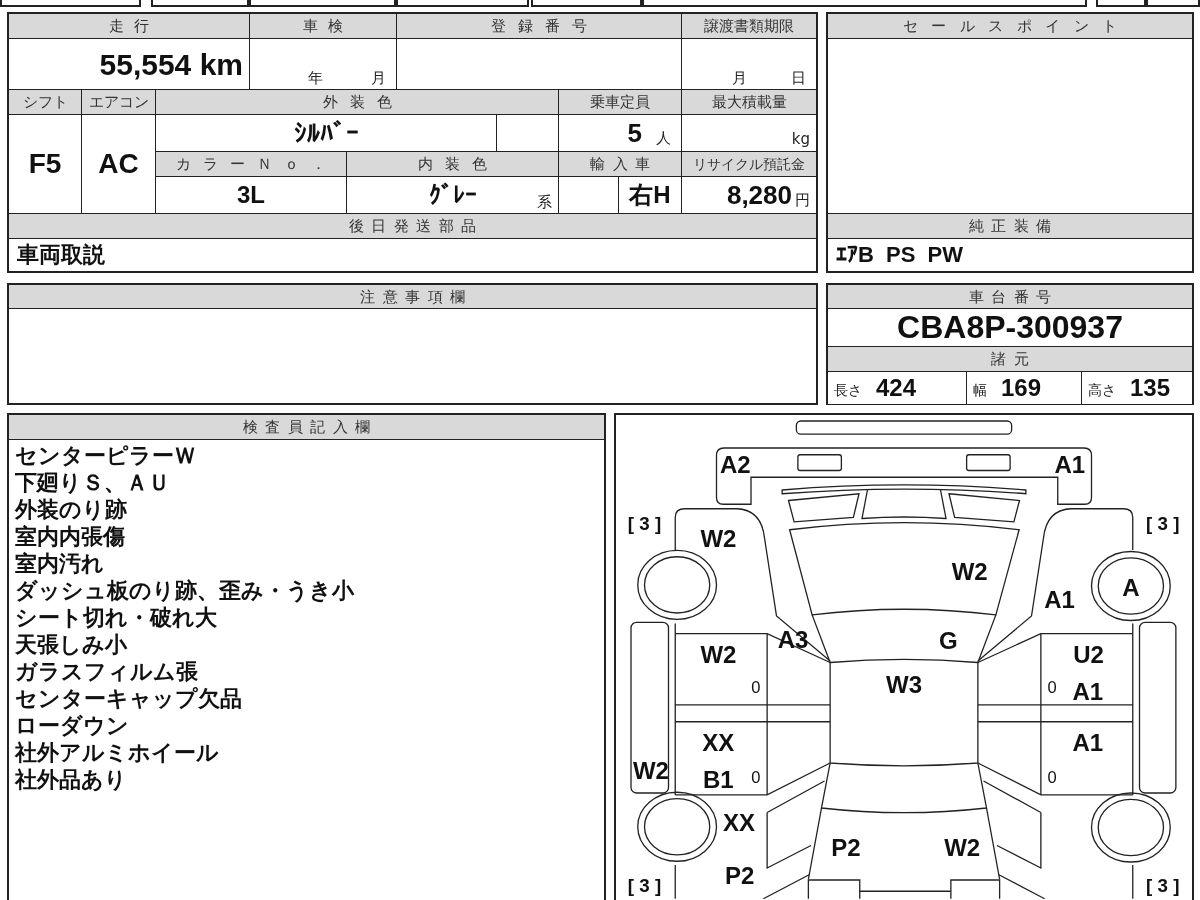 This screenshot has height=900, width=1200. I want to click on year-unit: 年, so click(315, 78).